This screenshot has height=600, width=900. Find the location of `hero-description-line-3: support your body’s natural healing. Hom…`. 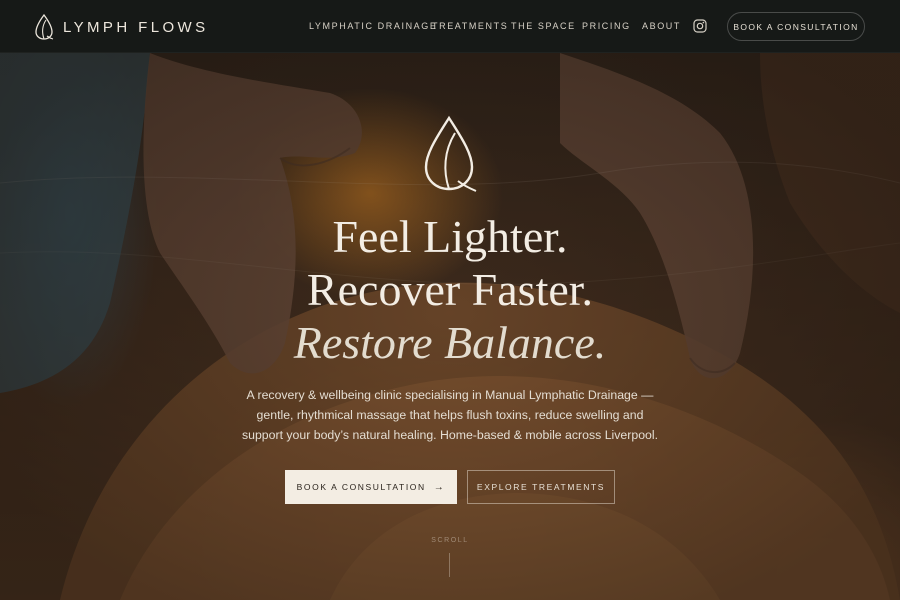

hero-description-line-3: support your body’s natural healing. Hom… is located at coordinates (450, 435).